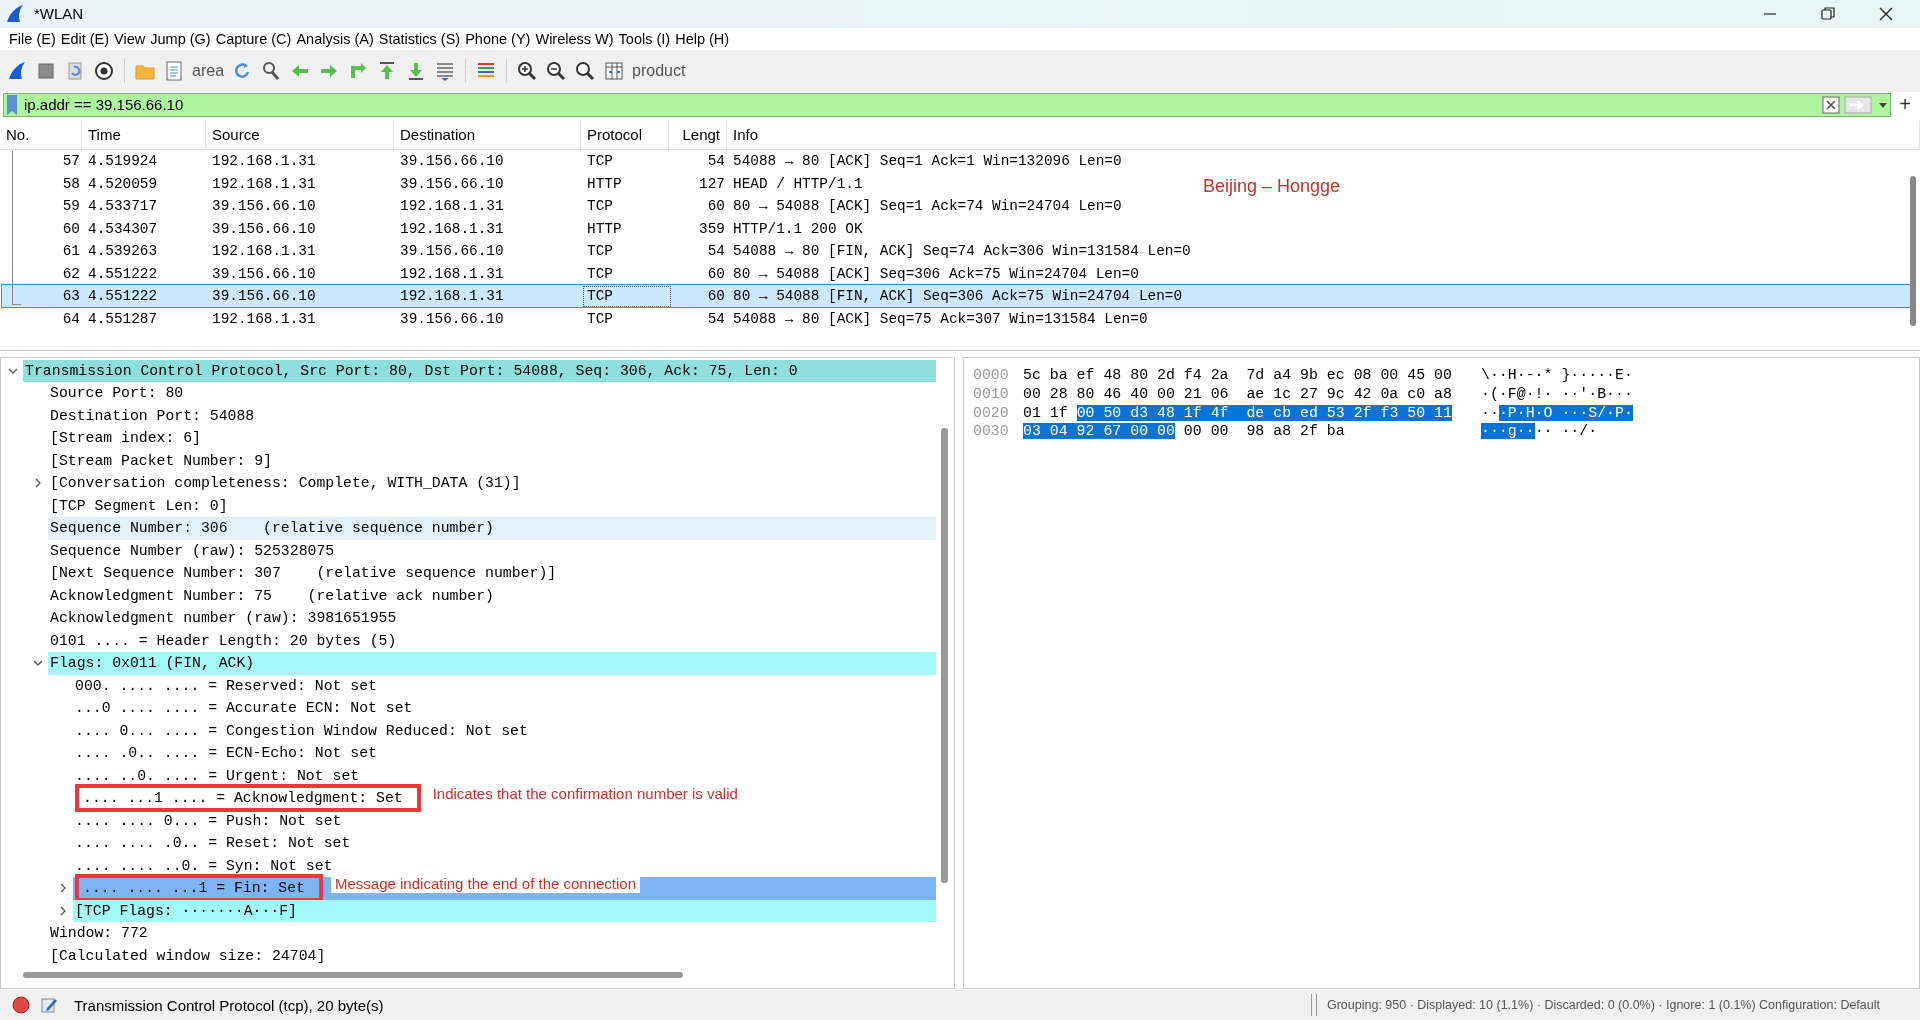 The width and height of the screenshot is (1920, 1020). I want to click on menu-item: View, so click(130, 38).